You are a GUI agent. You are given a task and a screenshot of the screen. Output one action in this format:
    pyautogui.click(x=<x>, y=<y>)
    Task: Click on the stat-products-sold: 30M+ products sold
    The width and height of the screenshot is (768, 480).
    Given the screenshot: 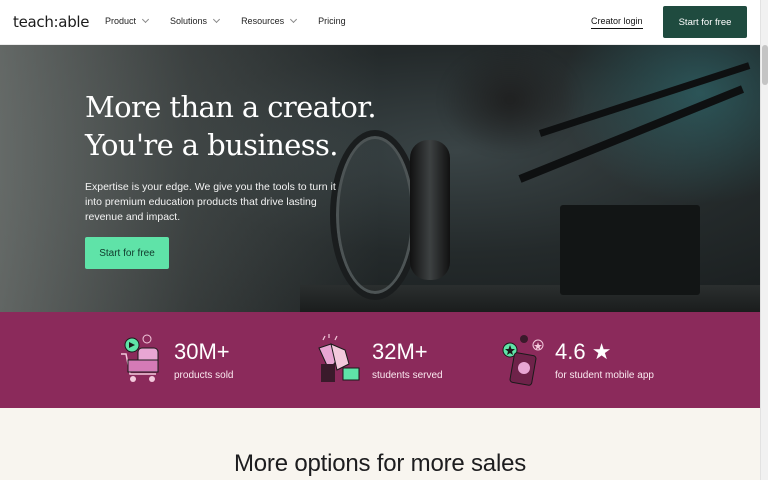 What is the action you would take?
    pyautogui.click(x=188, y=362)
    